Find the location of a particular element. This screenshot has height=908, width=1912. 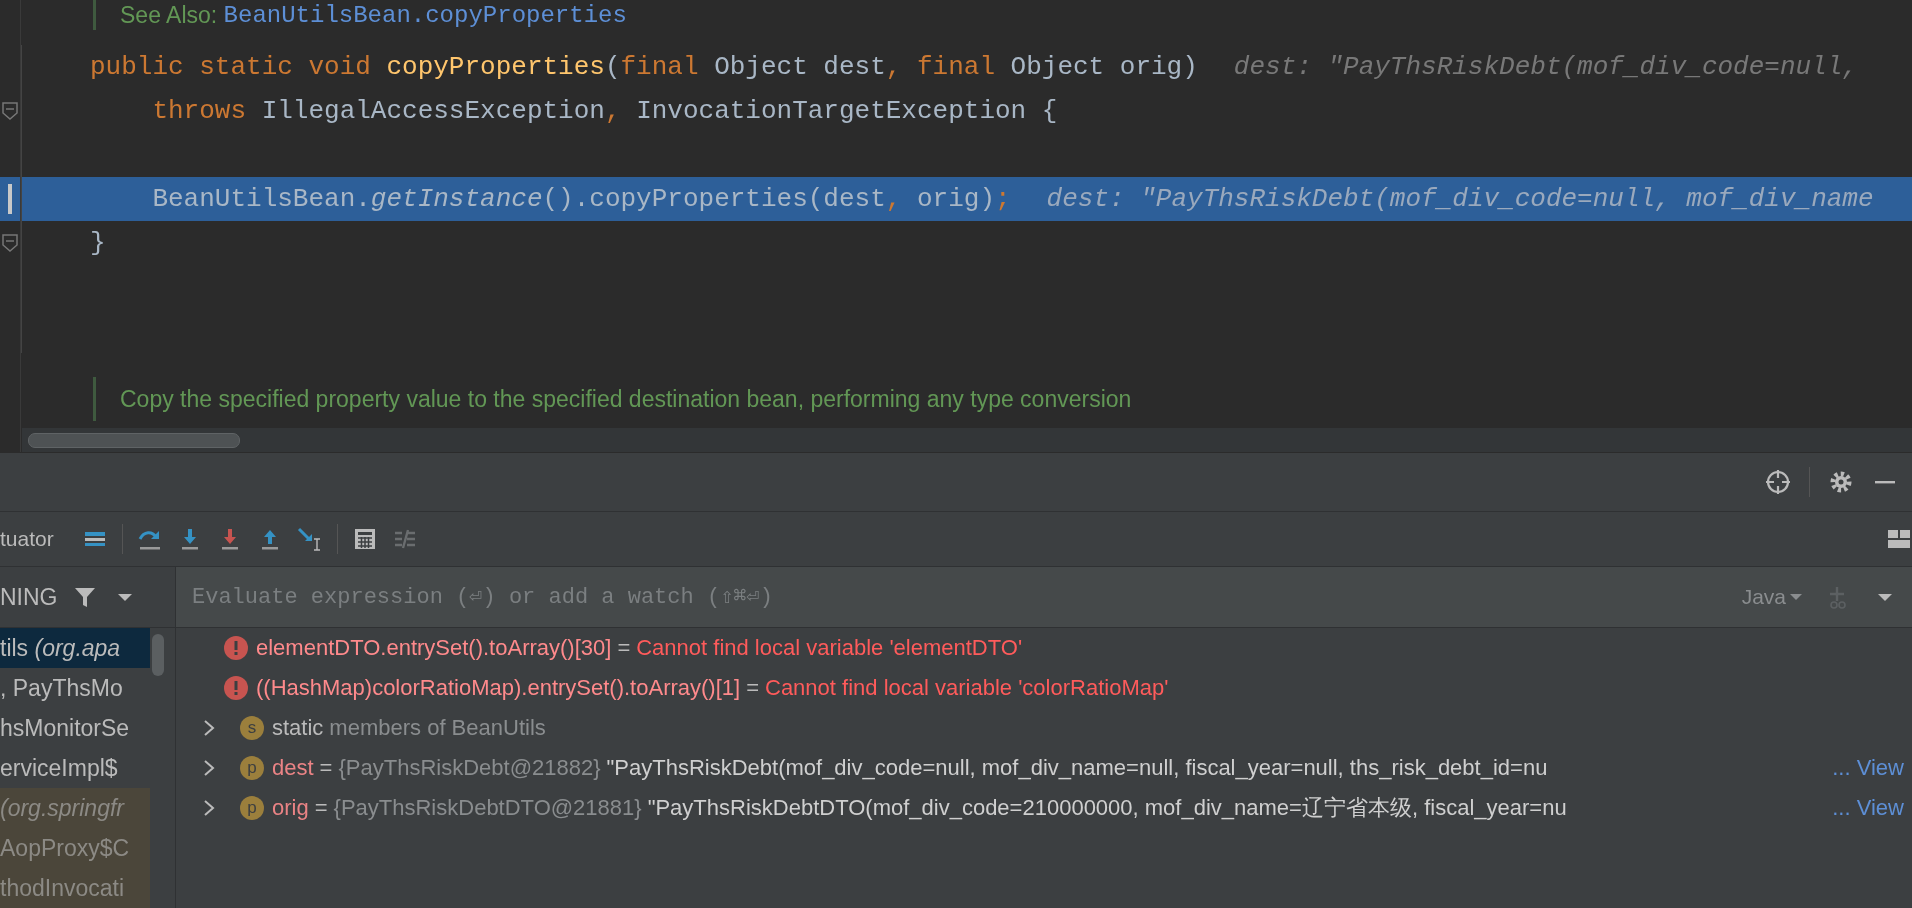

static-badge: s is located at coordinates (252, 728).